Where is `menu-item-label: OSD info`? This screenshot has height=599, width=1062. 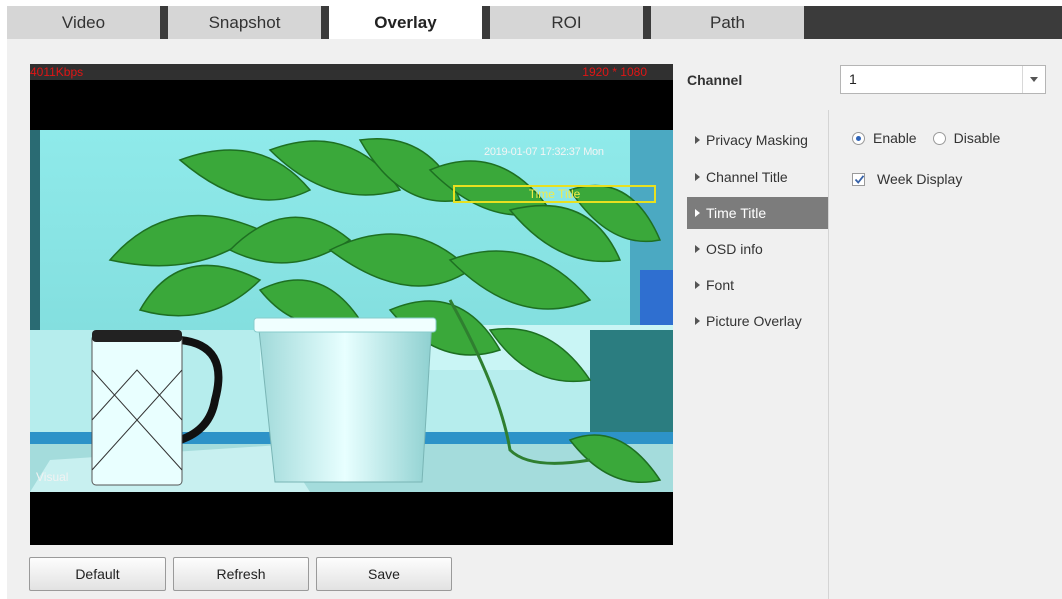 menu-item-label: OSD info is located at coordinates (734, 249).